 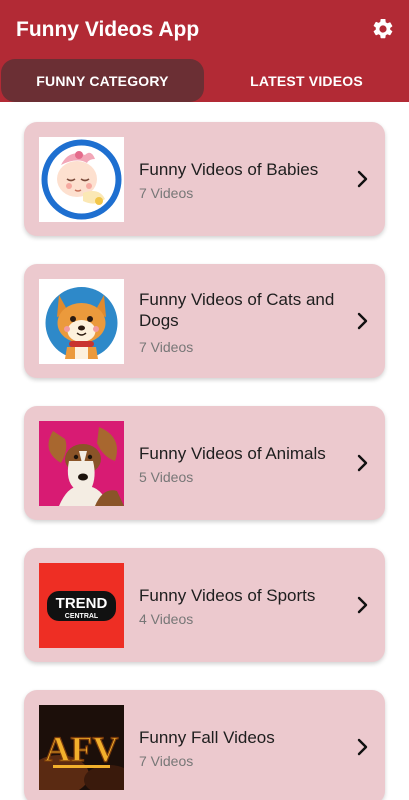 I want to click on settings-button, so click(x=383, y=29).